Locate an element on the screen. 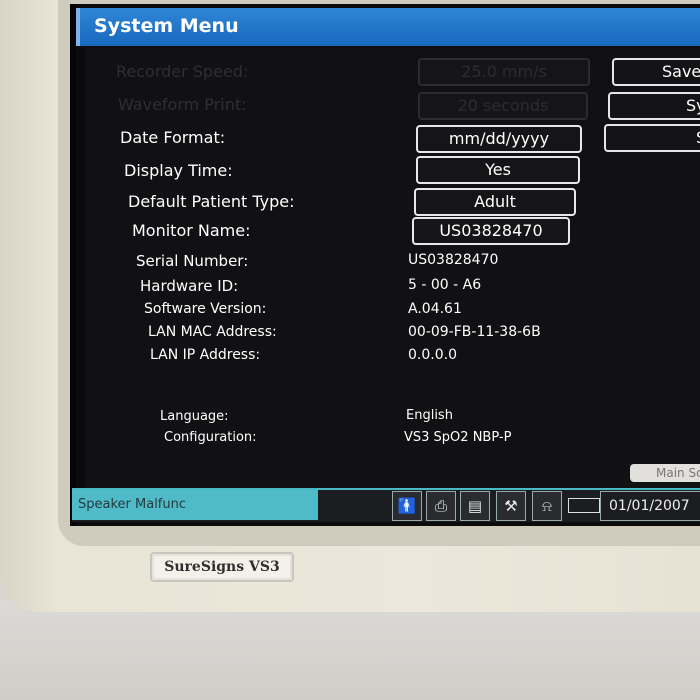 The height and width of the screenshot is (700, 700). hardware-id-label: Hardware ID: is located at coordinates (189, 286).